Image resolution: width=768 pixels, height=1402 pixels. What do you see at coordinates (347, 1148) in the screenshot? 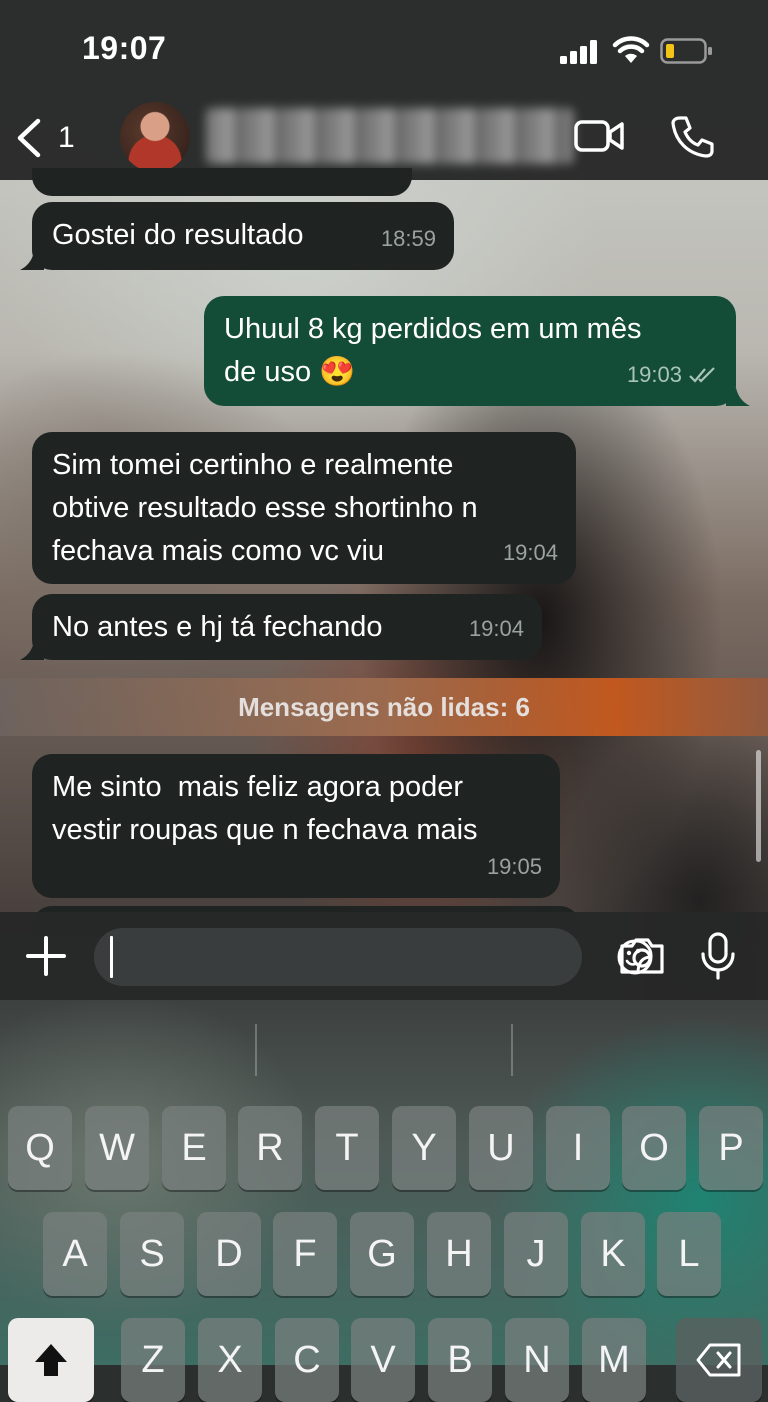
I see `key-t: T` at bounding box center [347, 1148].